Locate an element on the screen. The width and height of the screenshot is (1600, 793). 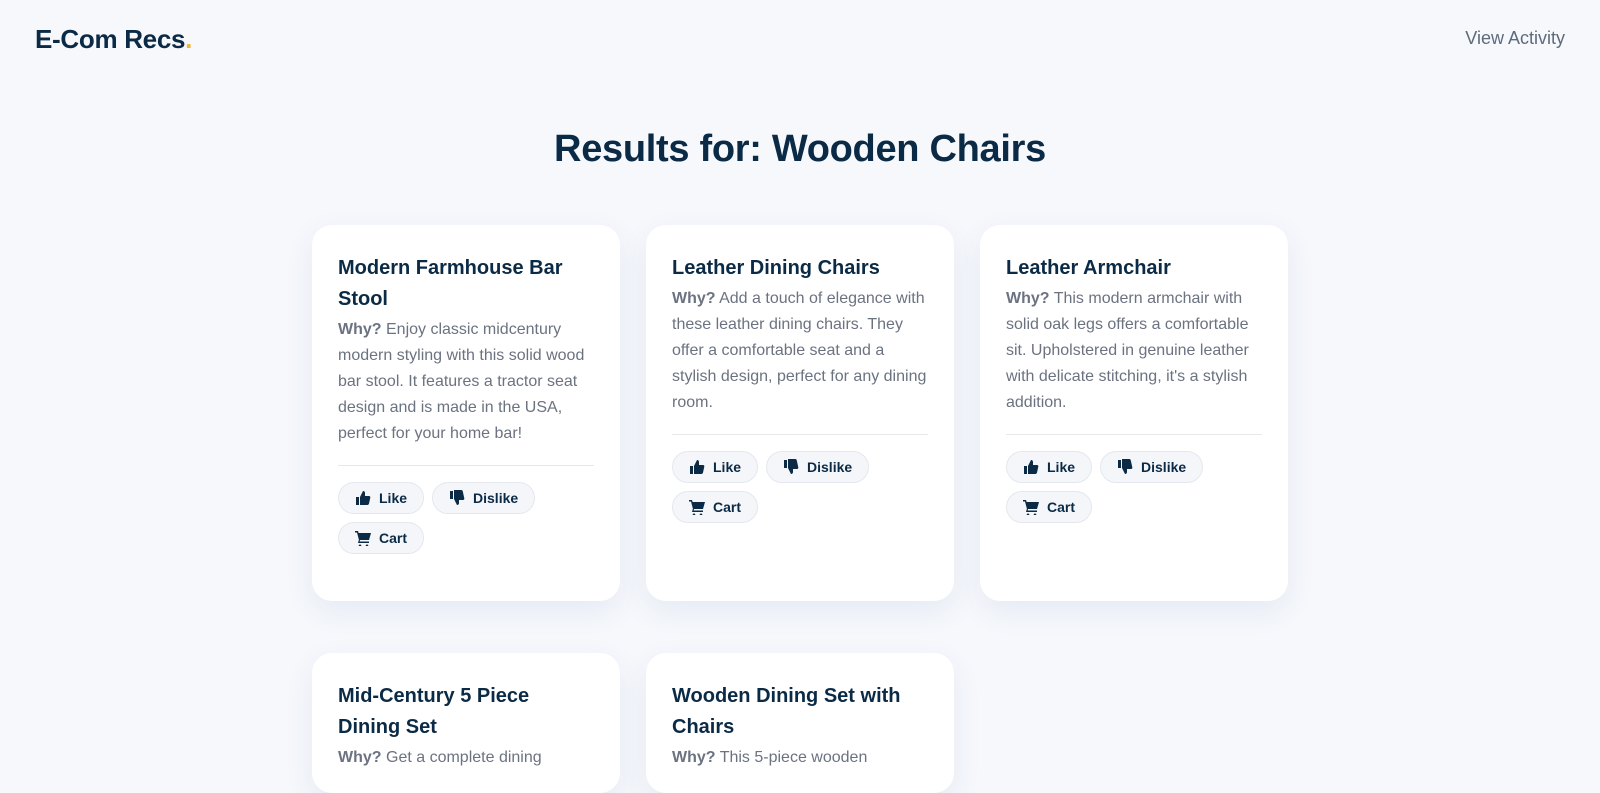
logo: E-Com Recs. is located at coordinates (113, 39).